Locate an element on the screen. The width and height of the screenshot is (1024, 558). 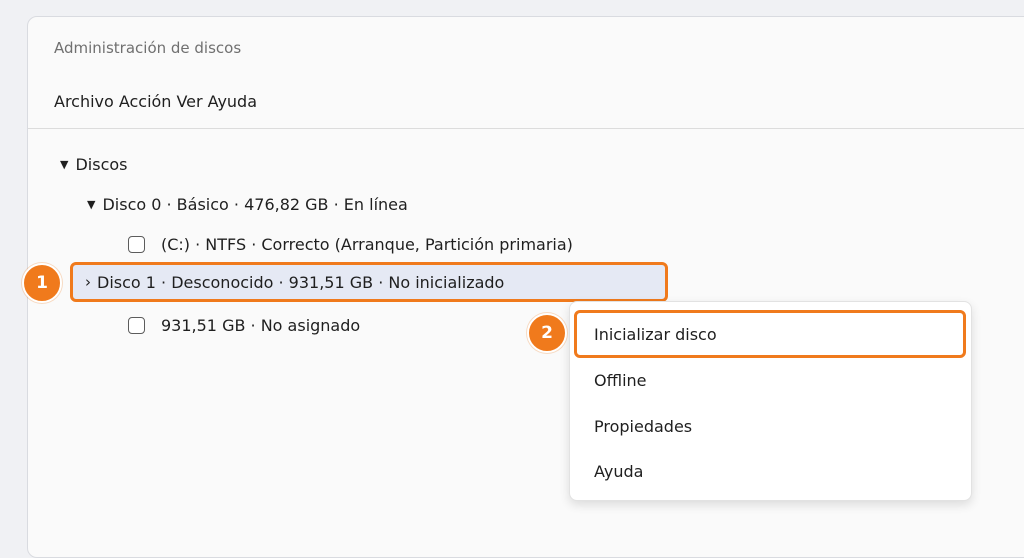
menu-item-ayuda: Ayuda is located at coordinates (618, 471).